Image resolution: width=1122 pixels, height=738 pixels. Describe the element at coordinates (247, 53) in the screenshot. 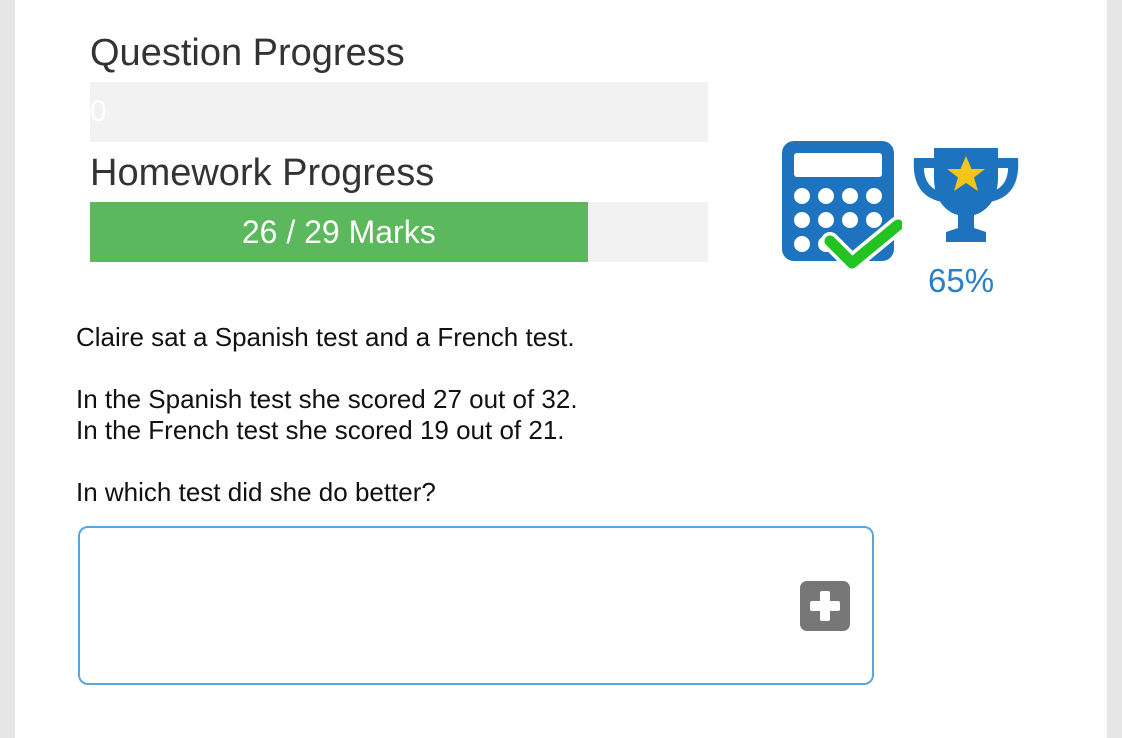

I see `question-progress-label: Question Progress` at that location.